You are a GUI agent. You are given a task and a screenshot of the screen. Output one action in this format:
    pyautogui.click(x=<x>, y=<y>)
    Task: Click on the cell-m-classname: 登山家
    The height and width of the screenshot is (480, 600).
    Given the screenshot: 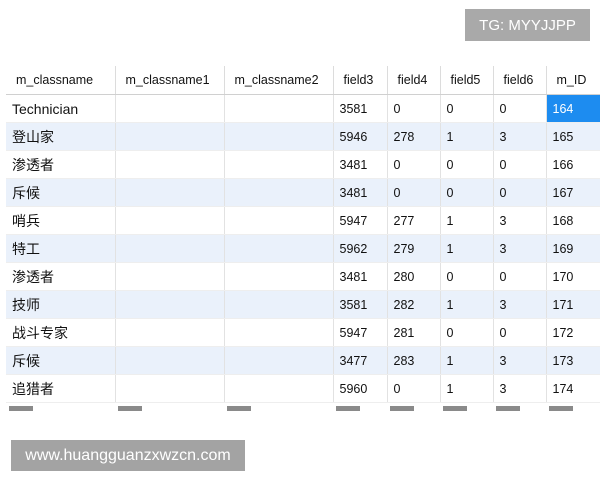 What is the action you would take?
    pyautogui.click(x=61, y=136)
    